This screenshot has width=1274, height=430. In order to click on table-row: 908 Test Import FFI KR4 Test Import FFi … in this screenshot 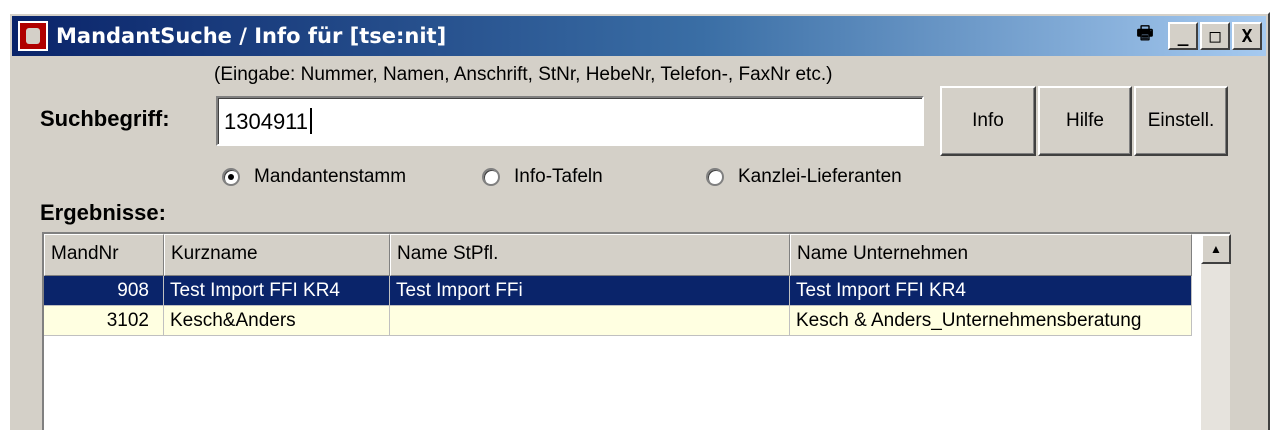, I will do `click(618, 291)`.